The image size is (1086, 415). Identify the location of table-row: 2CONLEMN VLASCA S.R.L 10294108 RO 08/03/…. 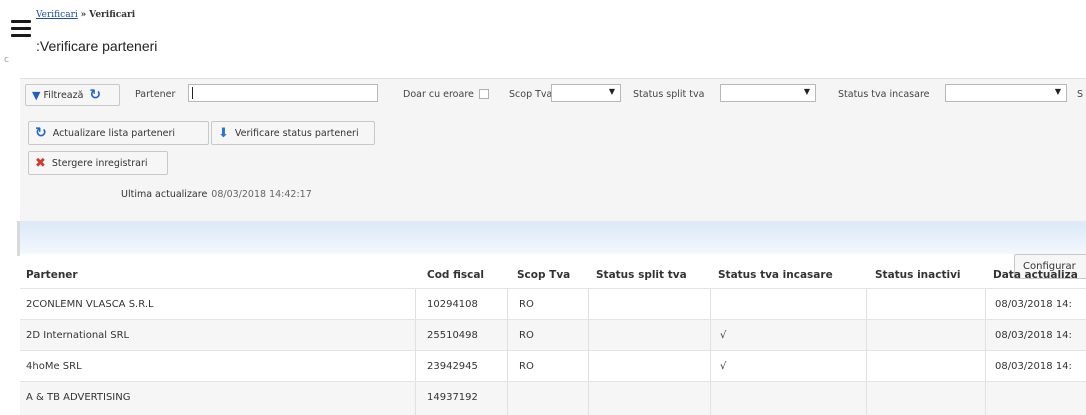
(553, 304).